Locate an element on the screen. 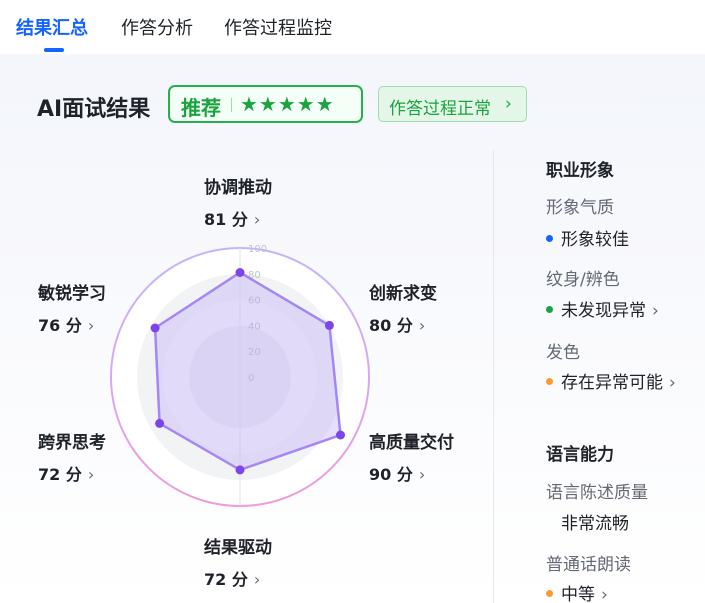  page-title: AI面试结果 is located at coordinates (94, 109).